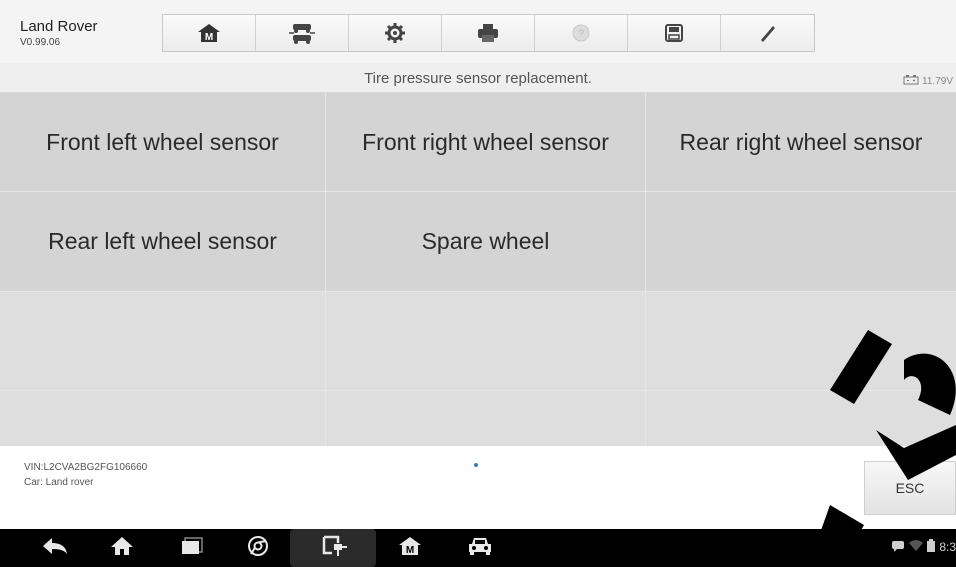  I want to click on save-icon, so click(674, 33).